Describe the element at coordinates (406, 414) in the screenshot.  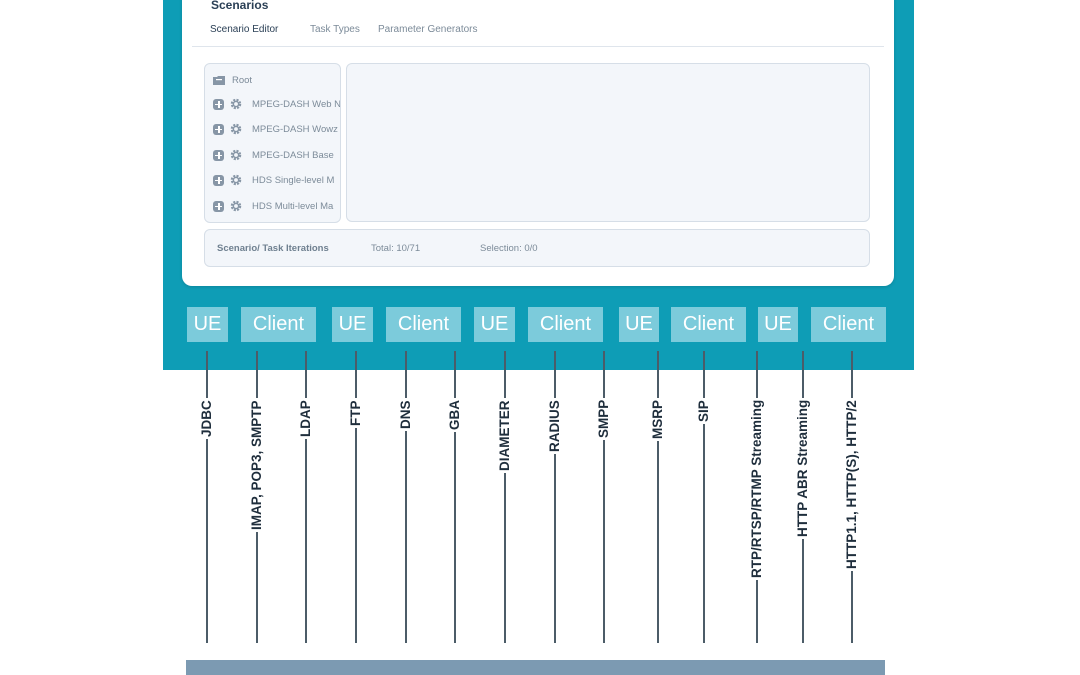
I see `protocol-label: DNS` at that location.